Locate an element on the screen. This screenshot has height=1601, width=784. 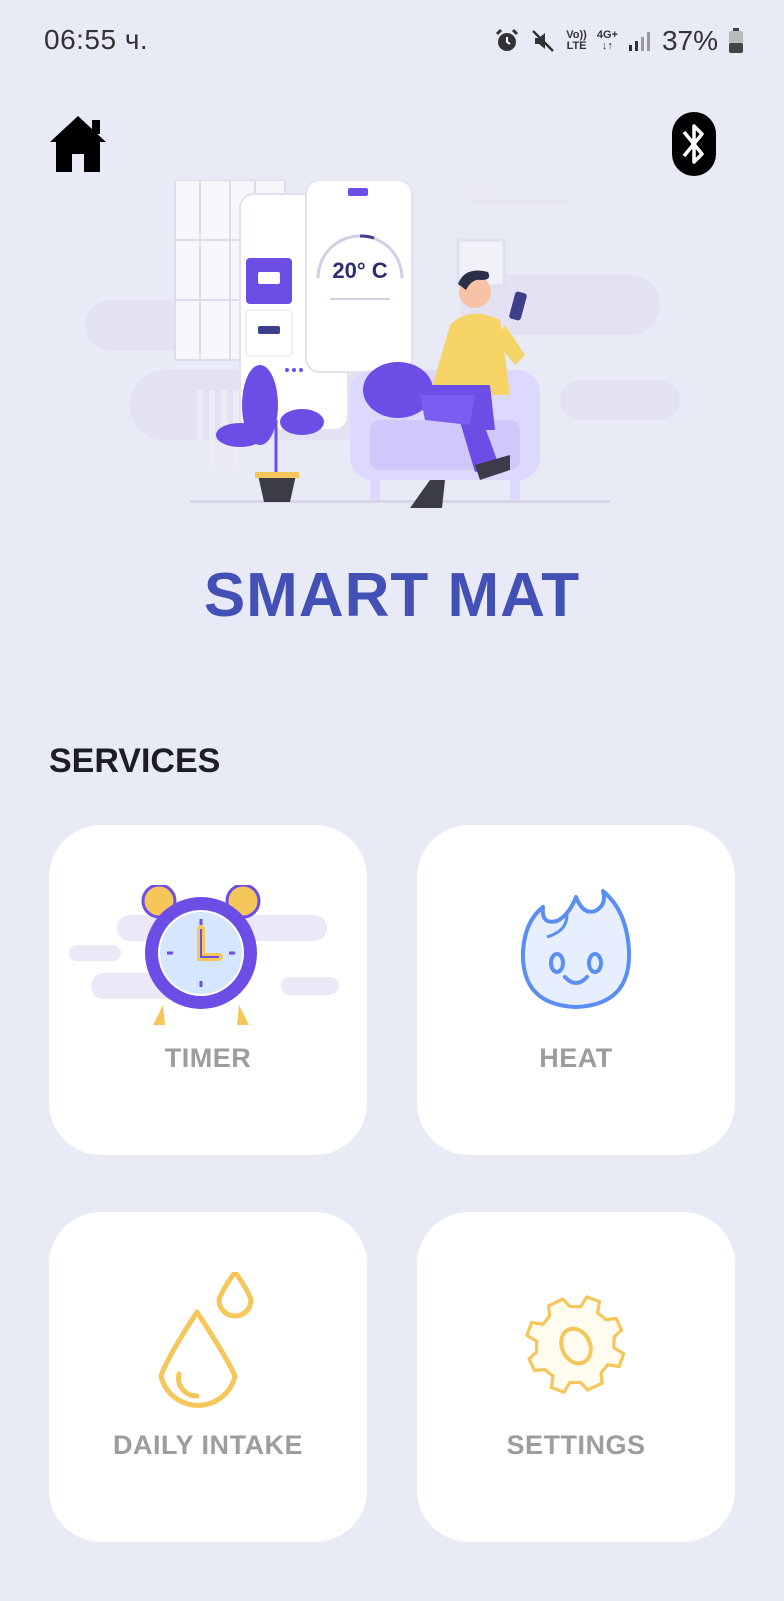
lte-text: LTE is located at coordinates (576, 46).